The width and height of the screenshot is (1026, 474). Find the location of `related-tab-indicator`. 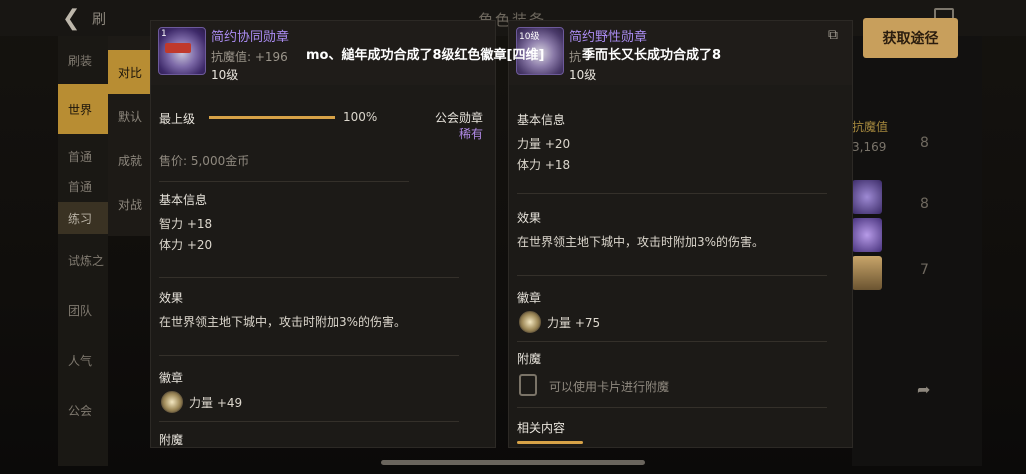

related-tab-indicator is located at coordinates (550, 442).